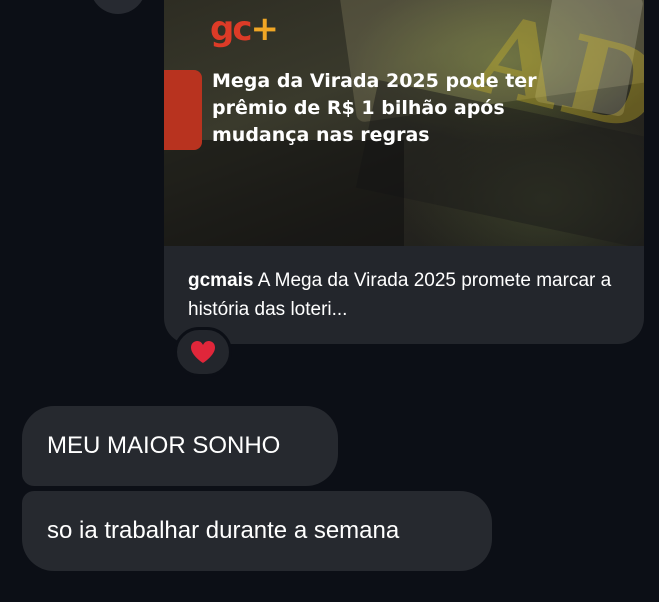 This screenshot has width=659, height=602. What do you see at coordinates (231, 29) in the screenshot?
I see `logo-main-text: gc` at bounding box center [231, 29].